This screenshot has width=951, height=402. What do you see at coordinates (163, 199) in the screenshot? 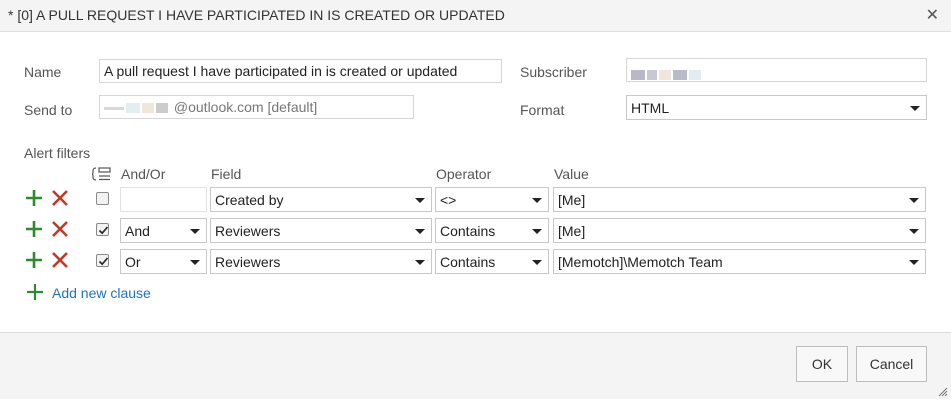
I see `and-or-select-empty` at bounding box center [163, 199].